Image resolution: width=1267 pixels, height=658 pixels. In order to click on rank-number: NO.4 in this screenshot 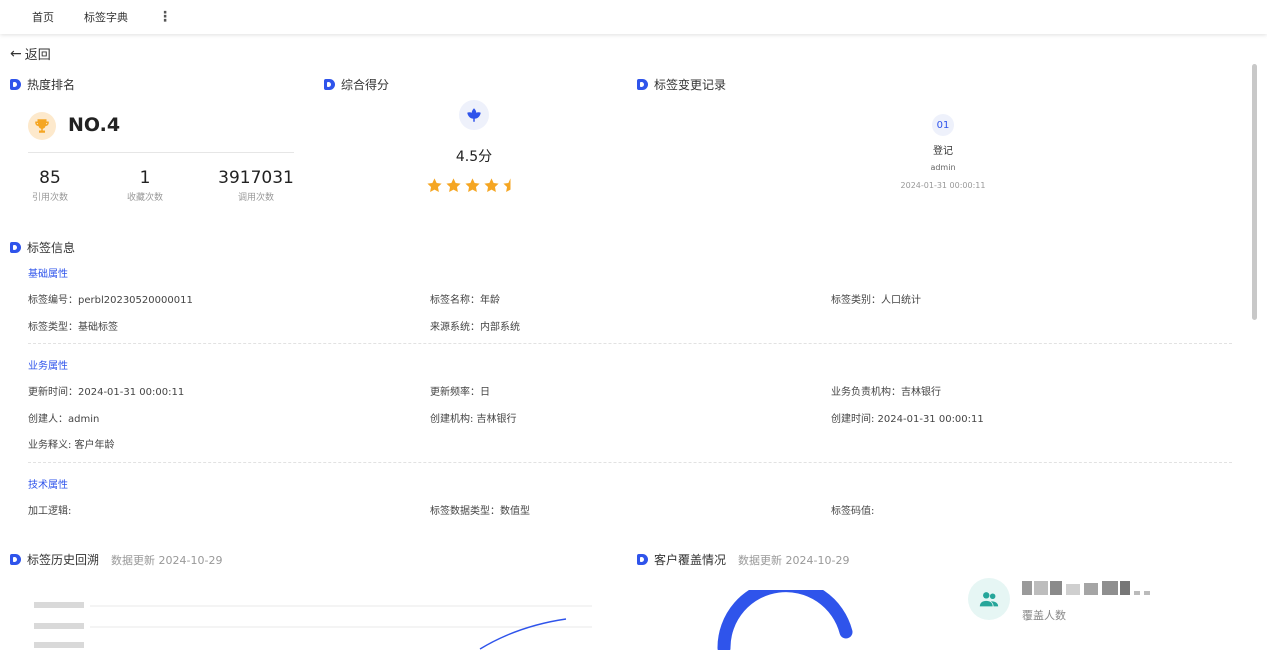, I will do `click(94, 125)`.